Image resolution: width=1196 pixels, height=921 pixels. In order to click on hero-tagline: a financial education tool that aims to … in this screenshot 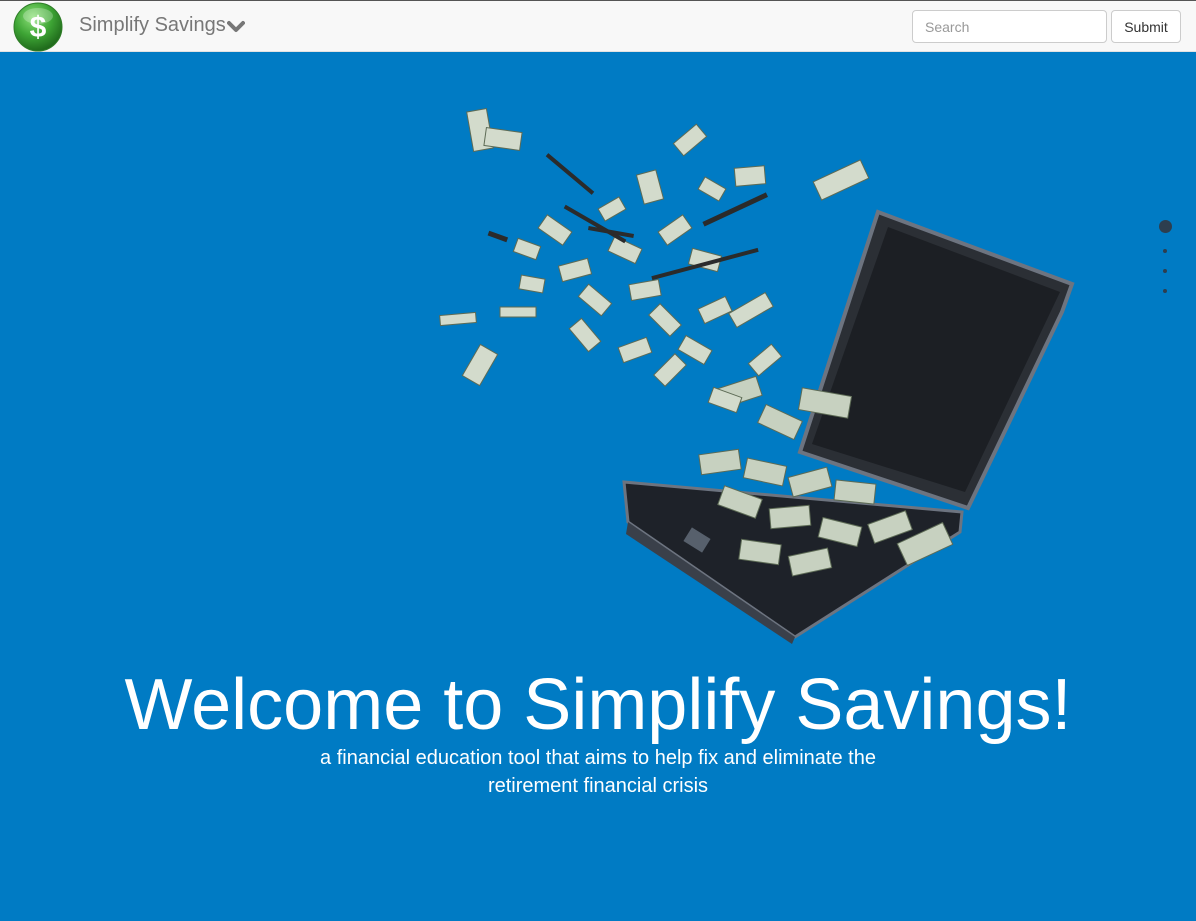, I will do `click(598, 772)`.